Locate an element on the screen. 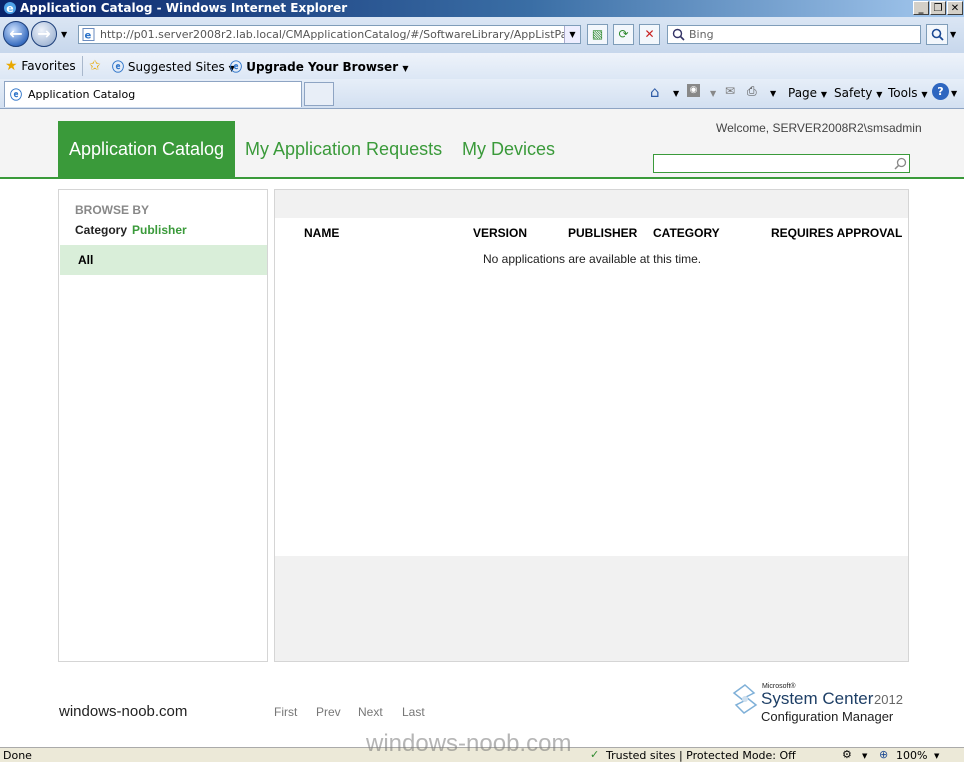  page-icon: e is located at coordinates (88, 34).